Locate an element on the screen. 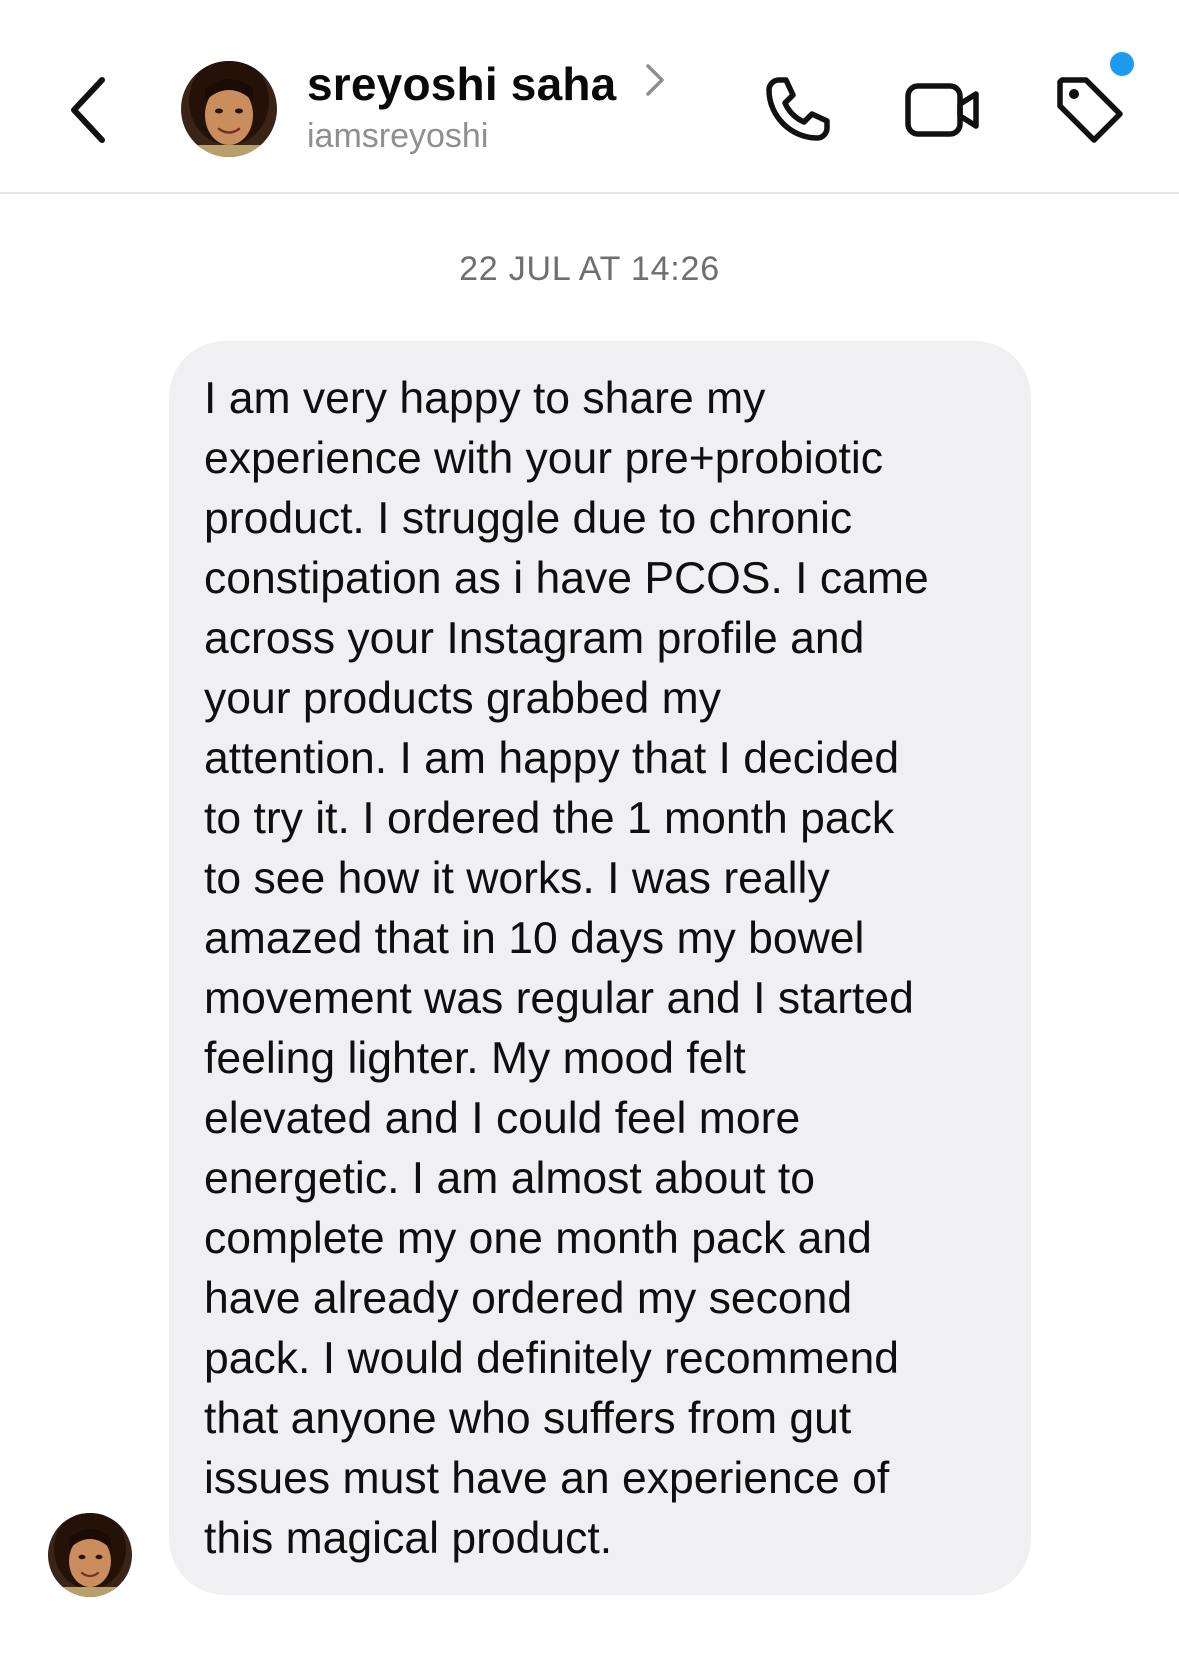 This screenshot has width=1179, height=1666. avatar is located at coordinates (229, 109).